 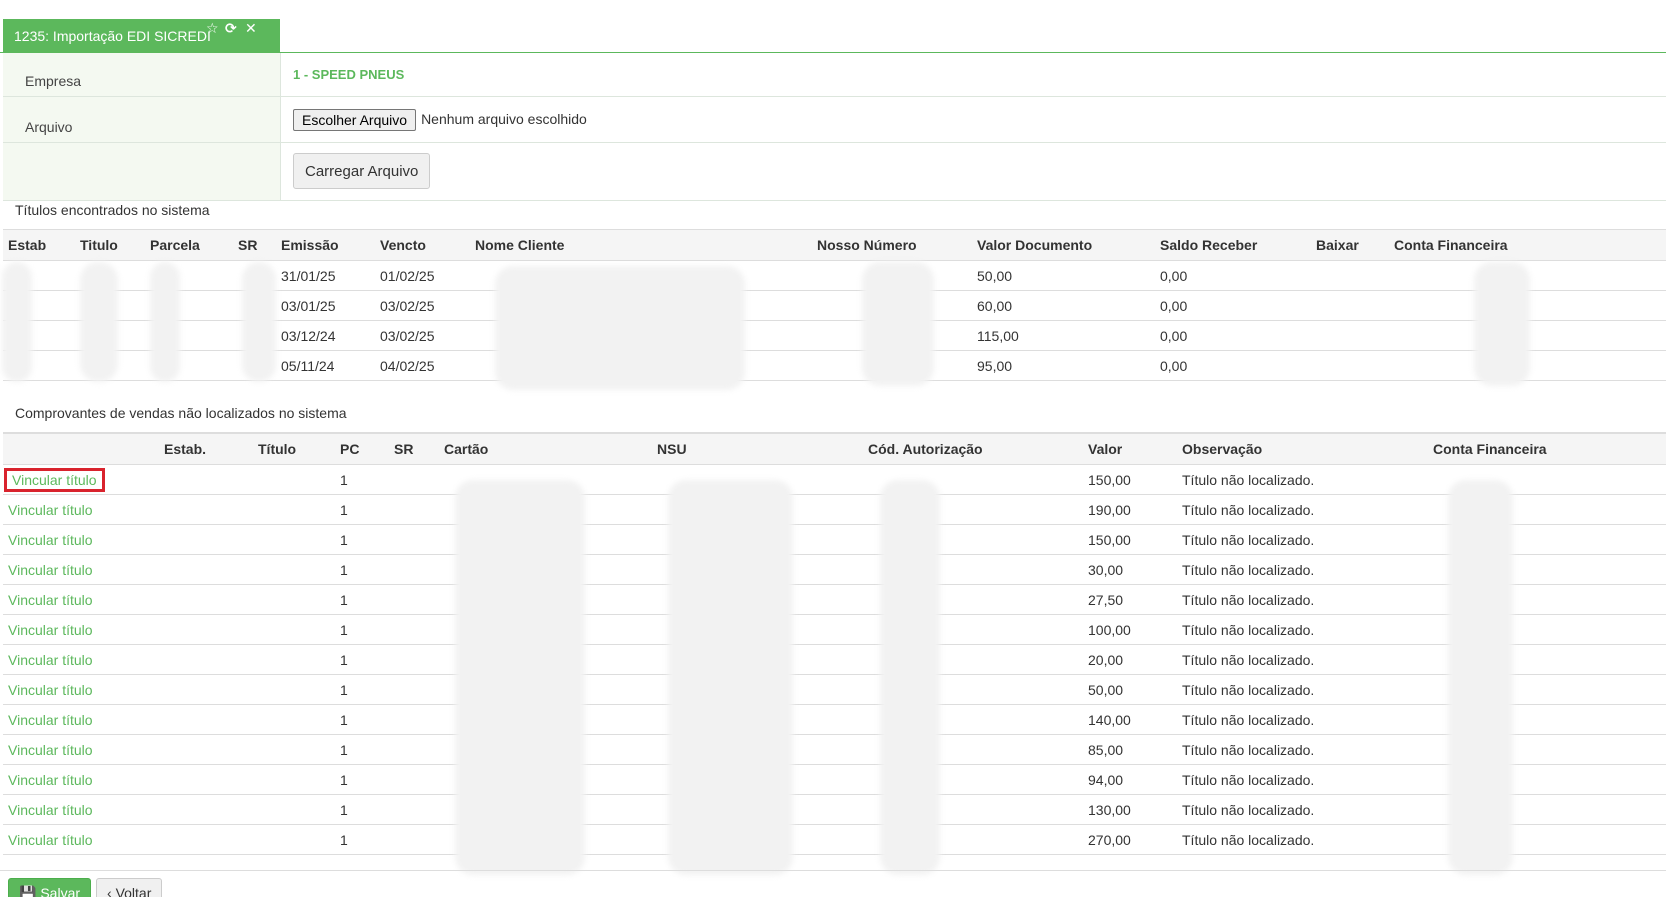 What do you see at coordinates (1130, 779) in the screenshot?
I see `valor-cell: 94,00` at bounding box center [1130, 779].